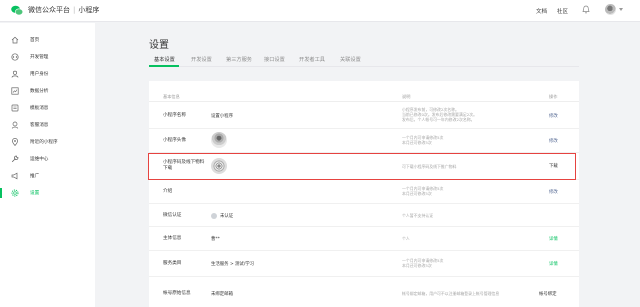 The width and height of the screenshot is (640, 307). What do you see at coordinates (541, 11) in the screenshot?
I see `docs-link: 文档` at bounding box center [541, 11].